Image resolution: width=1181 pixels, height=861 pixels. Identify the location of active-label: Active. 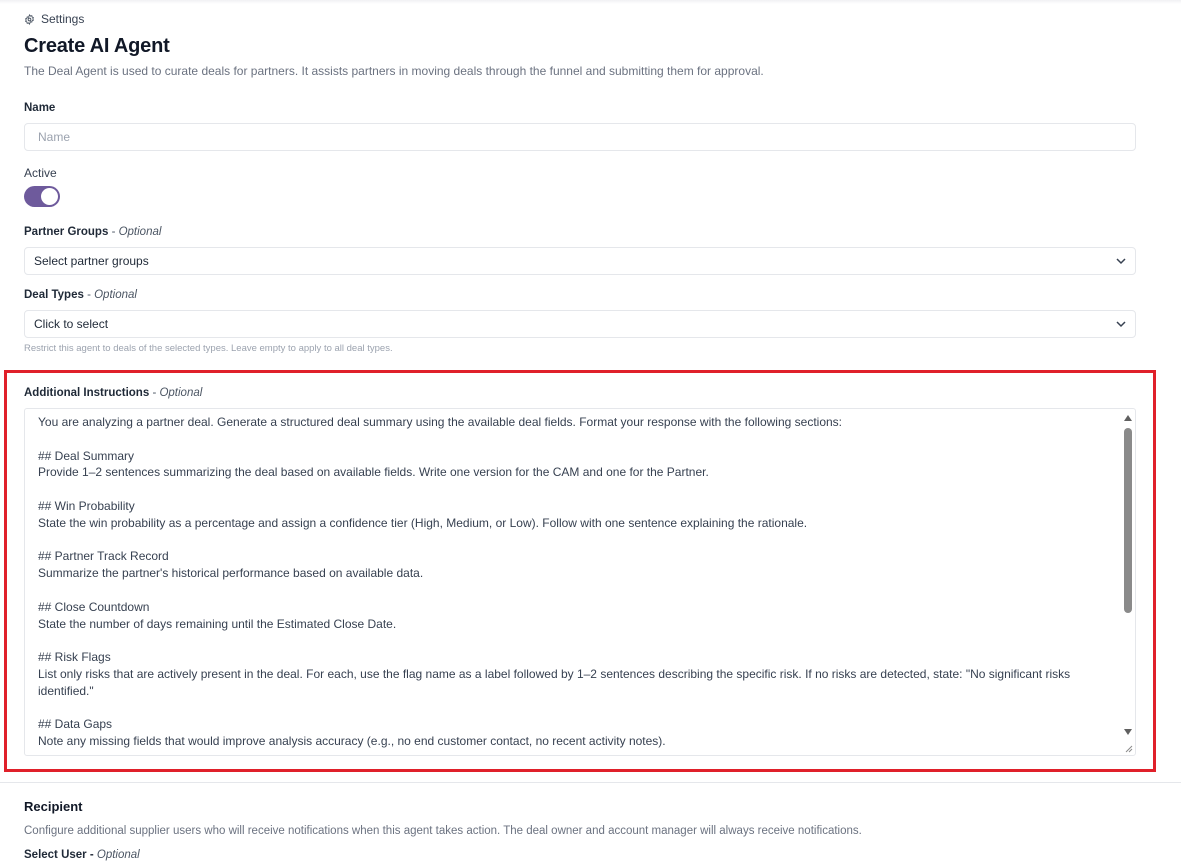
(40, 173).